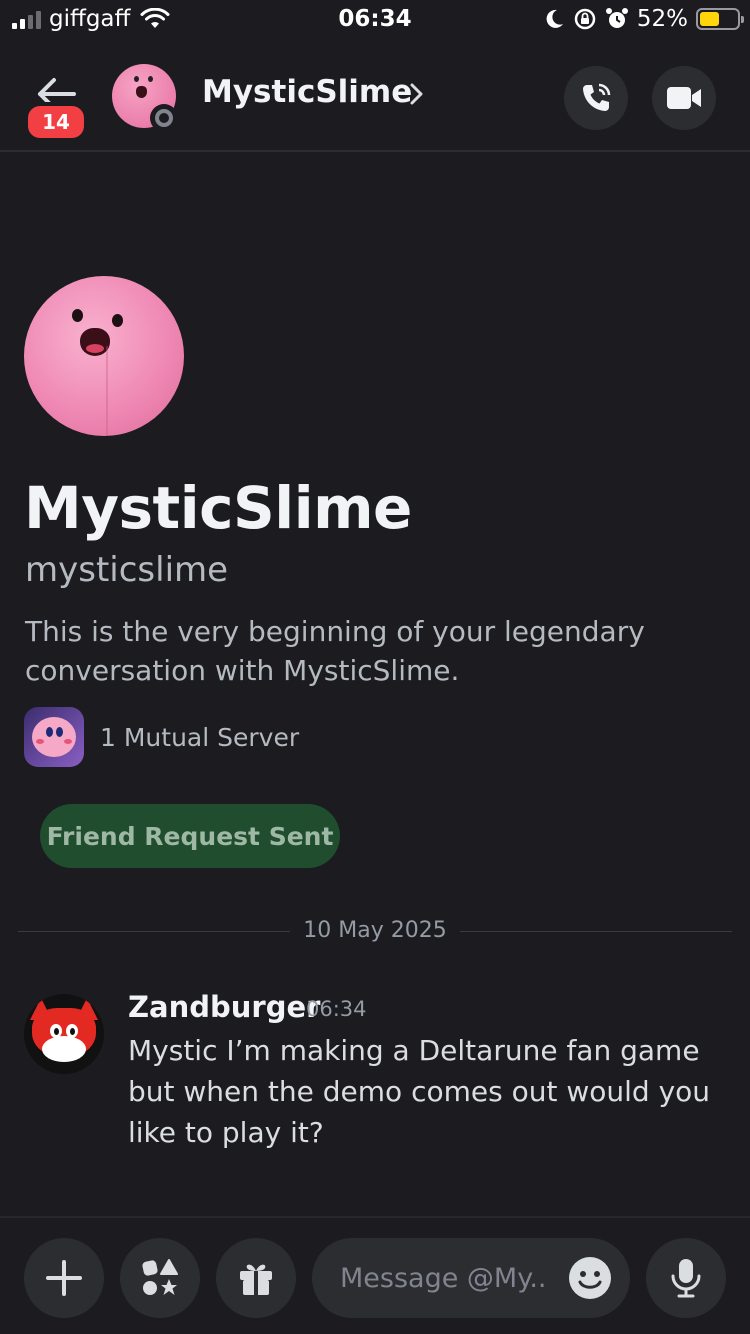 This screenshot has height=1334, width=750. I want to click on date-divider: 10 May 2025, so click(375, 932).